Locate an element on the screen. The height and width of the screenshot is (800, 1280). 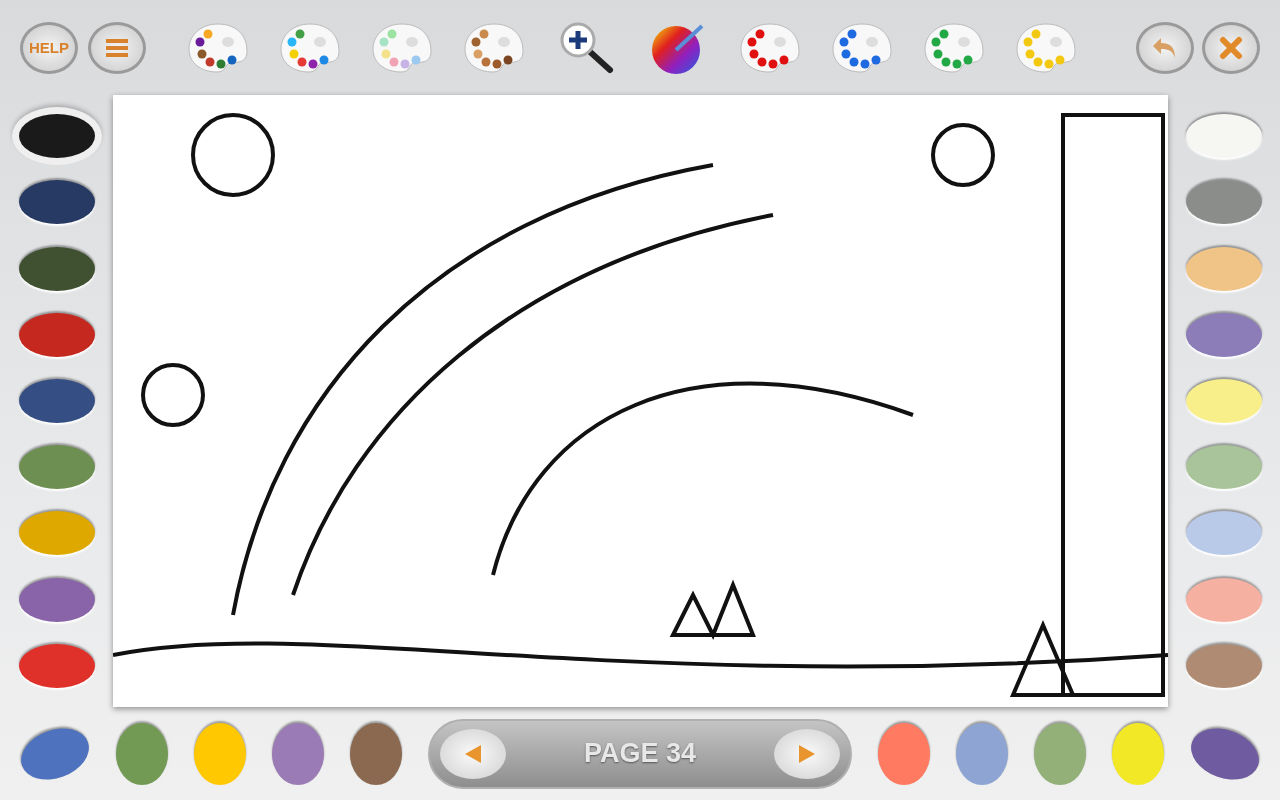
help-button: HELP is located at coordinates (49, 47).